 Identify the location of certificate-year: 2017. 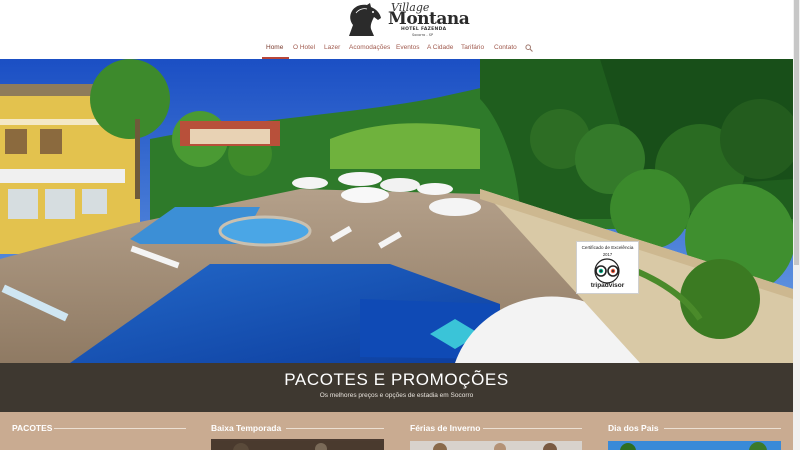
(607, 254).